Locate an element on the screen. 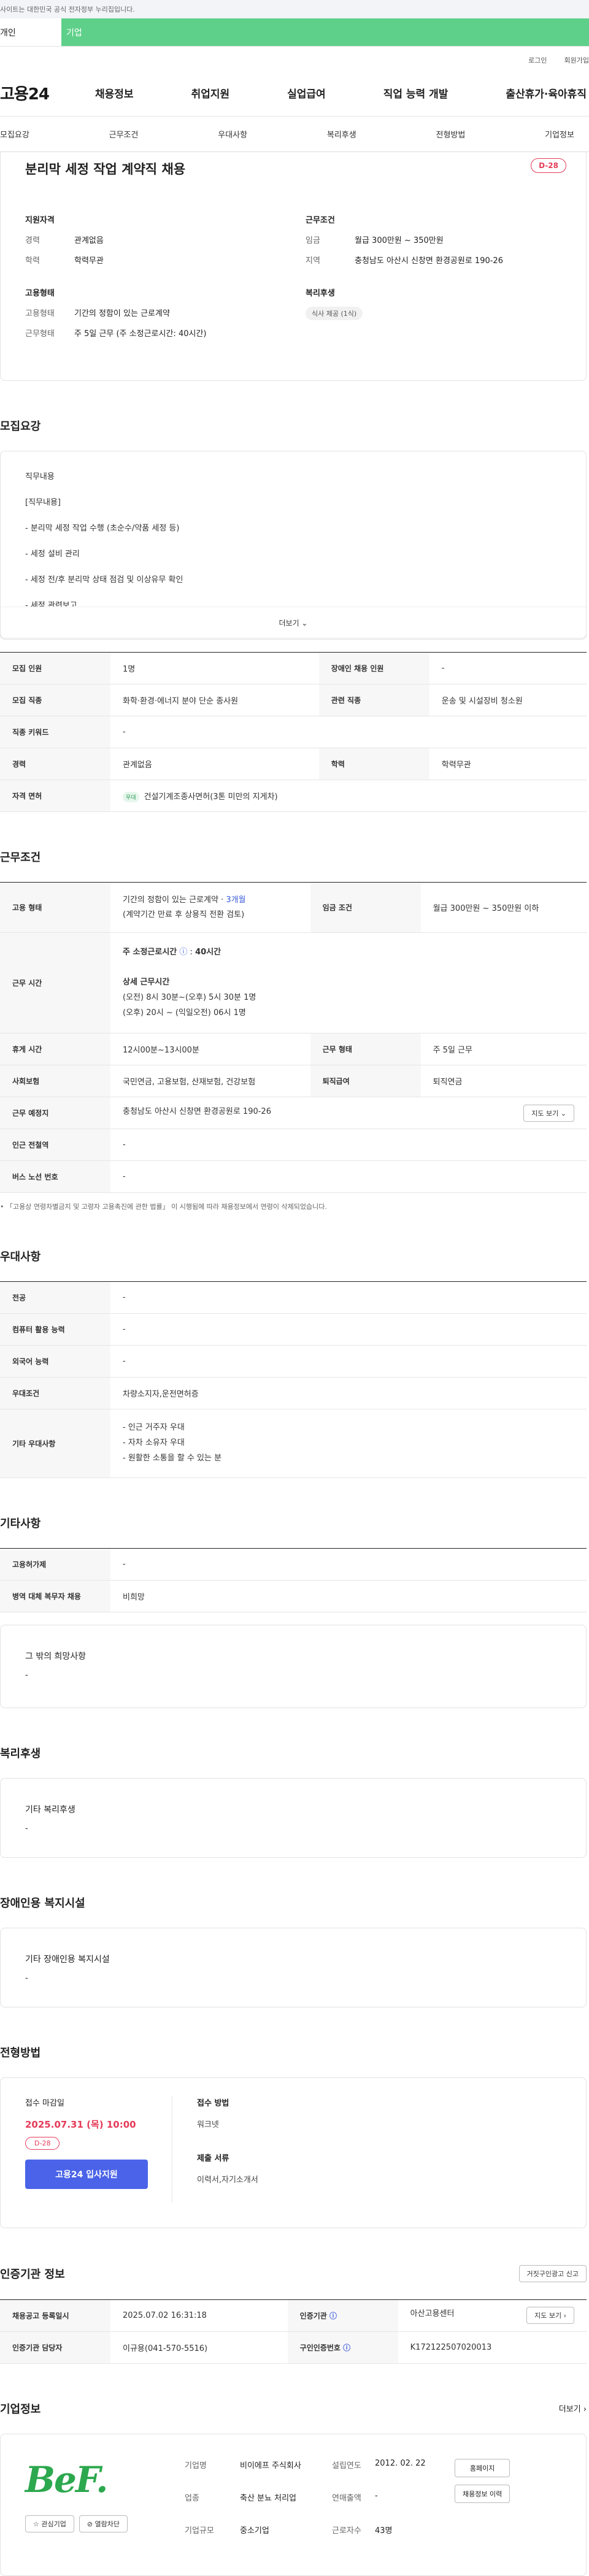  docs-value: 이력서,자기소개서 is located at coordinates (227, 2180).